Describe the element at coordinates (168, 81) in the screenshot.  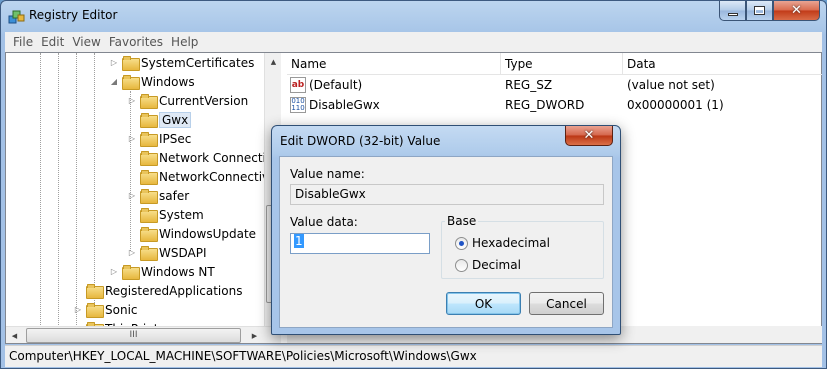
I see `tree-item-label: Windows` at that location.